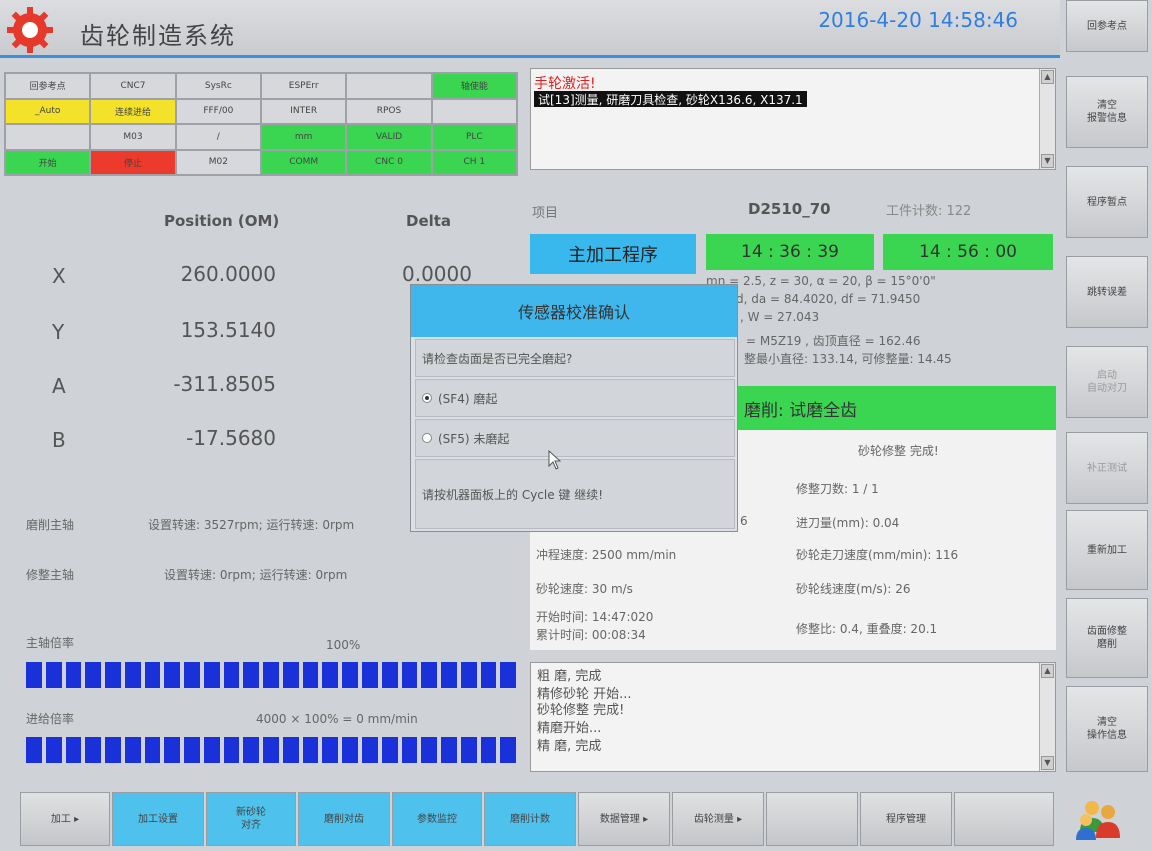 The height and width of the screenshot is (851, 1152). What do you see at coordinates (575, 438) in the screenshot?
I see `option-sf5: (SF5) 未磨起` at bounding box center [575, 438].